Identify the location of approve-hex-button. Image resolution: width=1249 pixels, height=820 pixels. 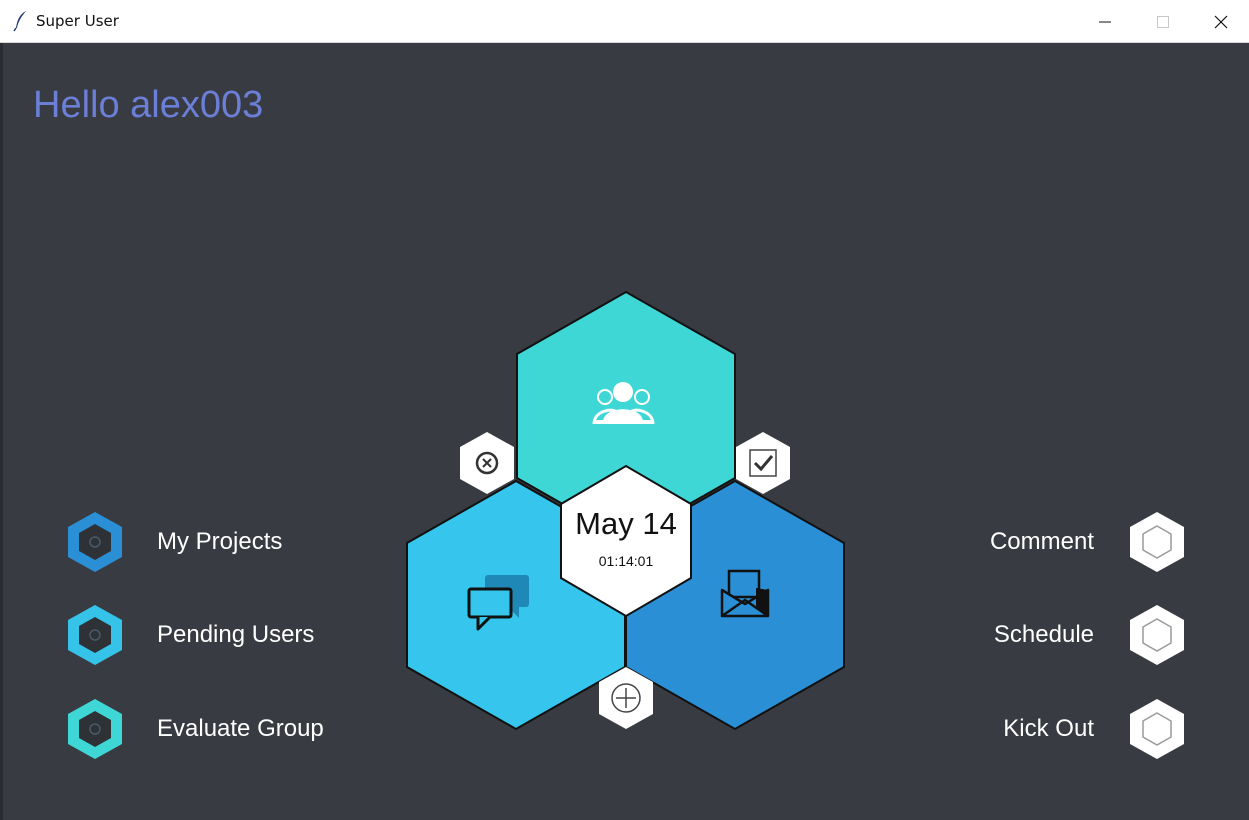
(763, 463).